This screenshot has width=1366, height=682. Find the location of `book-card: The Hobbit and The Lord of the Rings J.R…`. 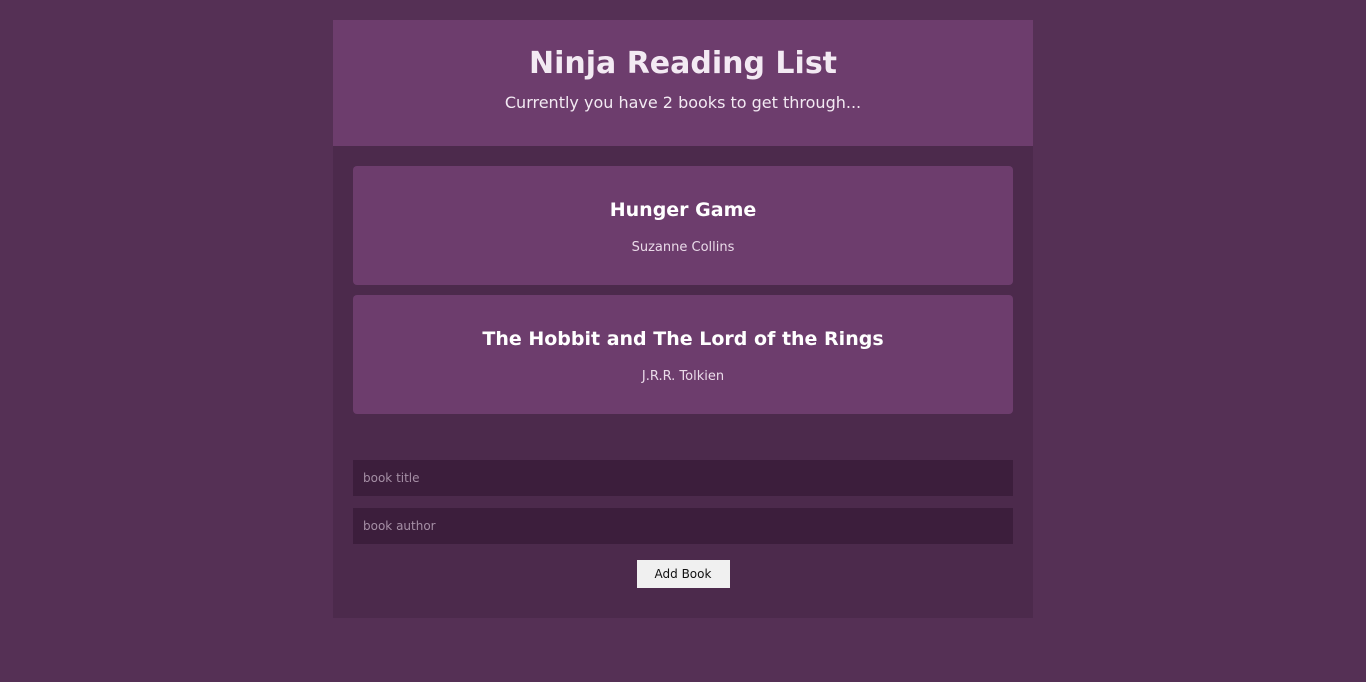

book-card: The Hobbit and The Lord of the Rings J.R… is located at coordinates (683, 354).